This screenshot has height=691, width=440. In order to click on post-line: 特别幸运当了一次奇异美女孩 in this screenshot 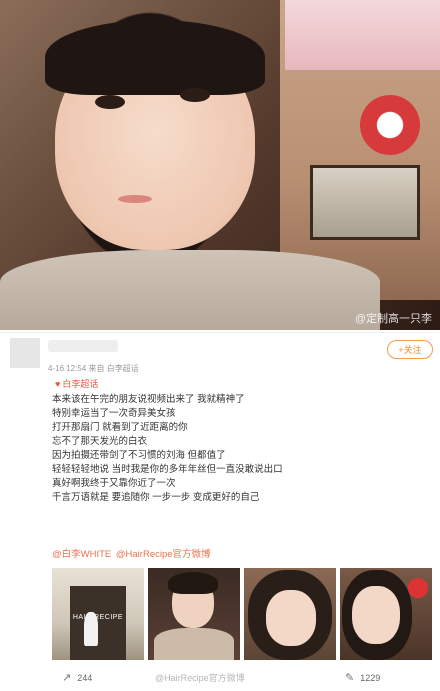, I will do `click(114, 413)`.